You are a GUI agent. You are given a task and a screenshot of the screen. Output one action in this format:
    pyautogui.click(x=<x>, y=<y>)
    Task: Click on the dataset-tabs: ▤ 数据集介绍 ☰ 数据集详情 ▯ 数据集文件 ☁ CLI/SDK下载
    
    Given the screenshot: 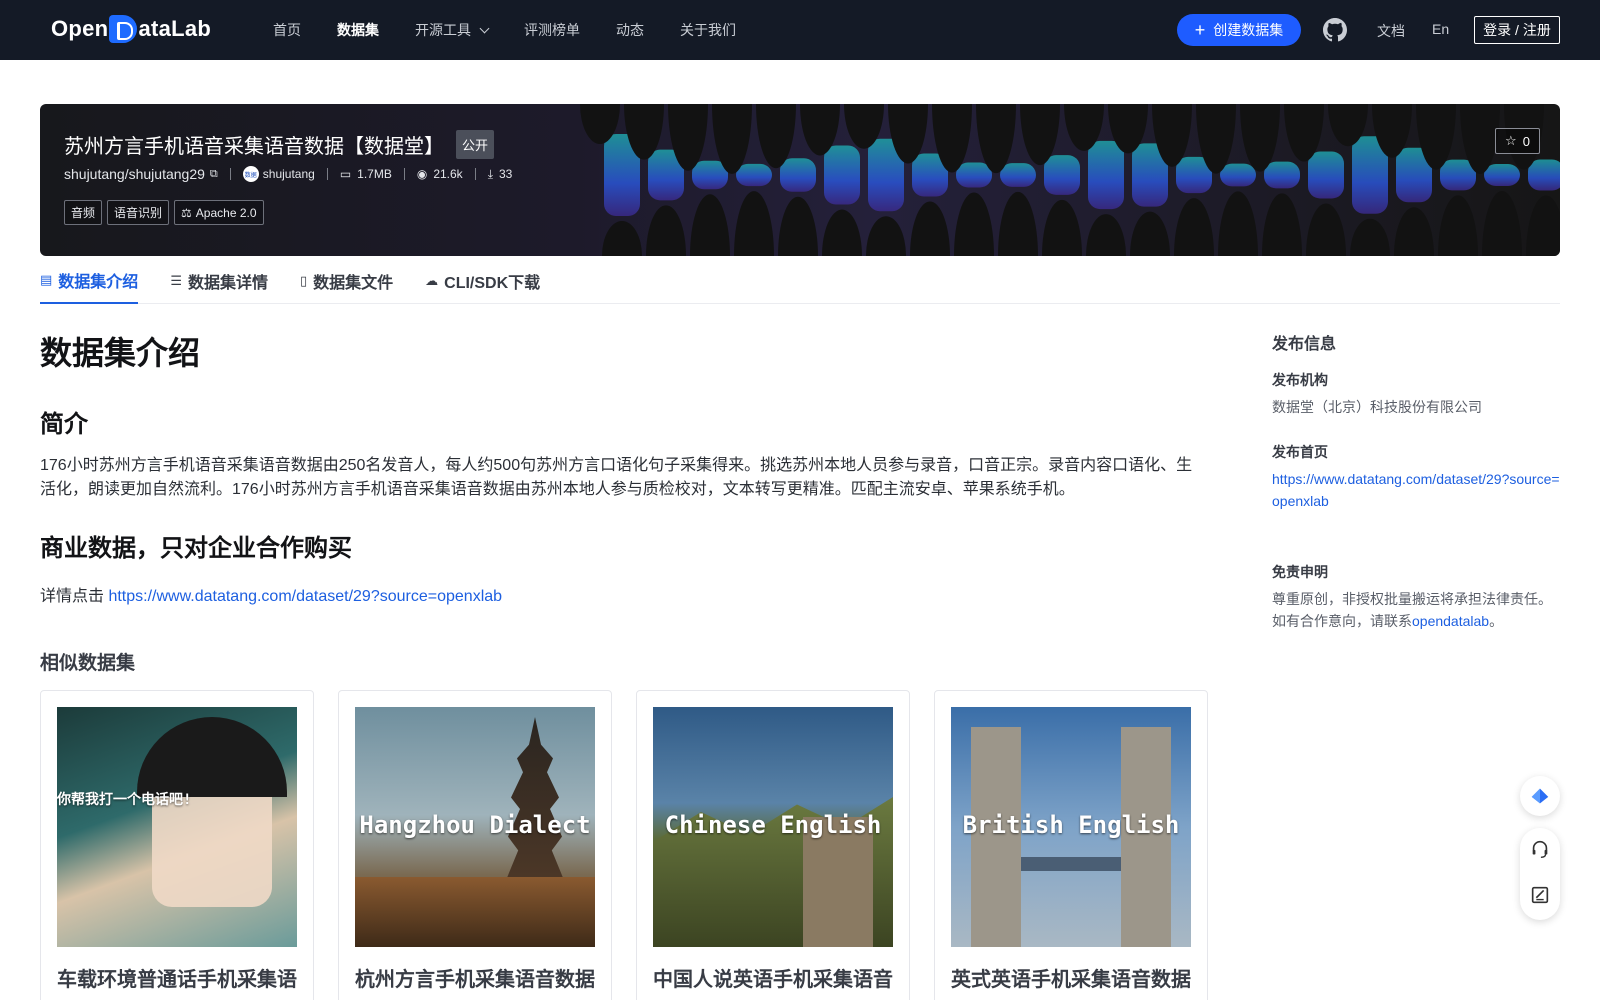 What is the action you would take?
    pyautogui.click(x=800, y=281)
    